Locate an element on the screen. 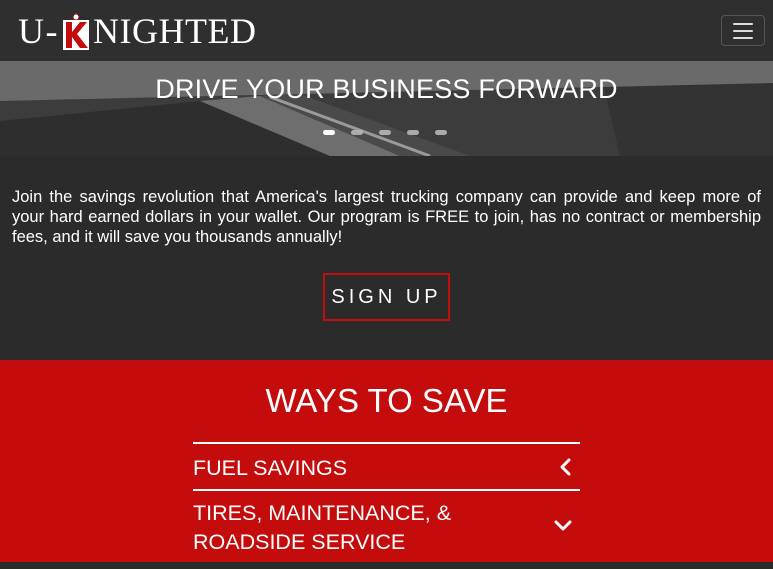 The height and width of the screenshot is (569, 773). chevron-down-icon is located at coordinates (563, 525).